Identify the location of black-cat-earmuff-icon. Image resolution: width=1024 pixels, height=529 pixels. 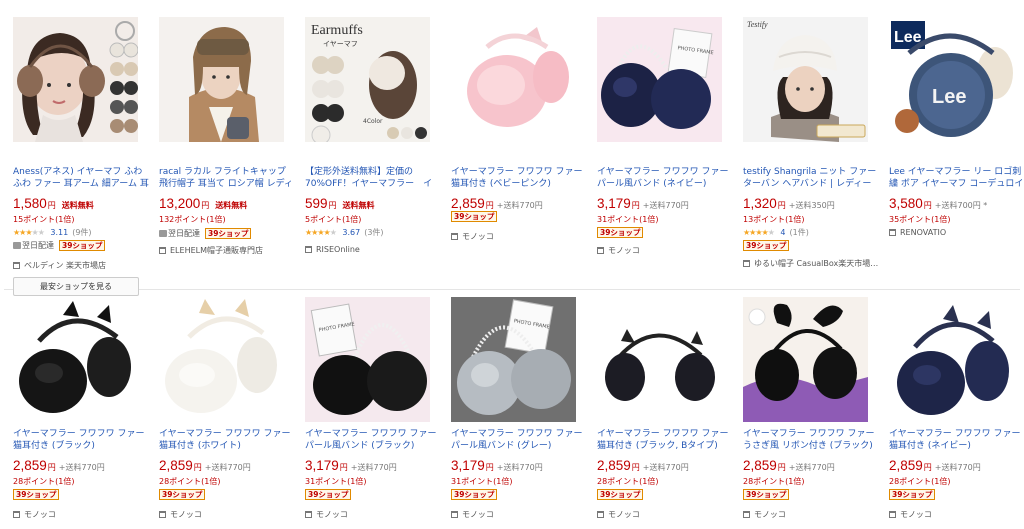
(75, 359).